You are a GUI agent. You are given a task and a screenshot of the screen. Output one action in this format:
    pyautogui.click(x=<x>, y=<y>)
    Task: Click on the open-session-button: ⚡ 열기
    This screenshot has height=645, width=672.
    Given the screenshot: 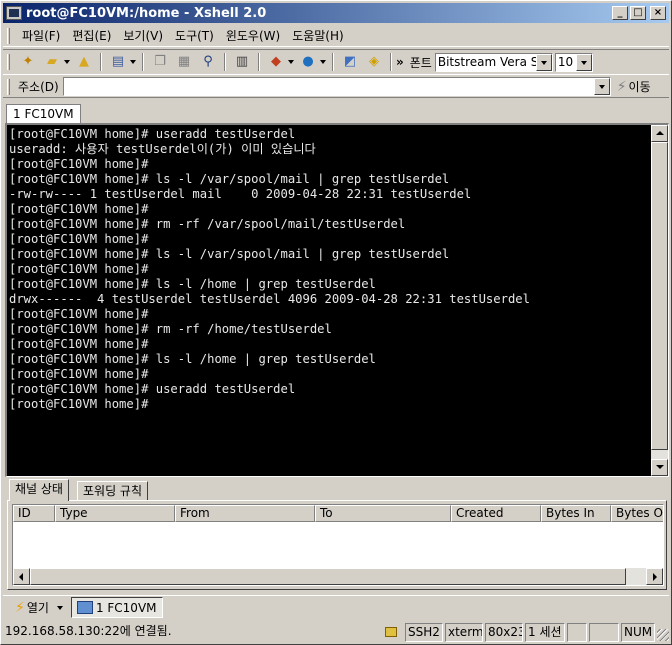 What is the action you would take?
    pyautogui.click(x=39, y=607)
    